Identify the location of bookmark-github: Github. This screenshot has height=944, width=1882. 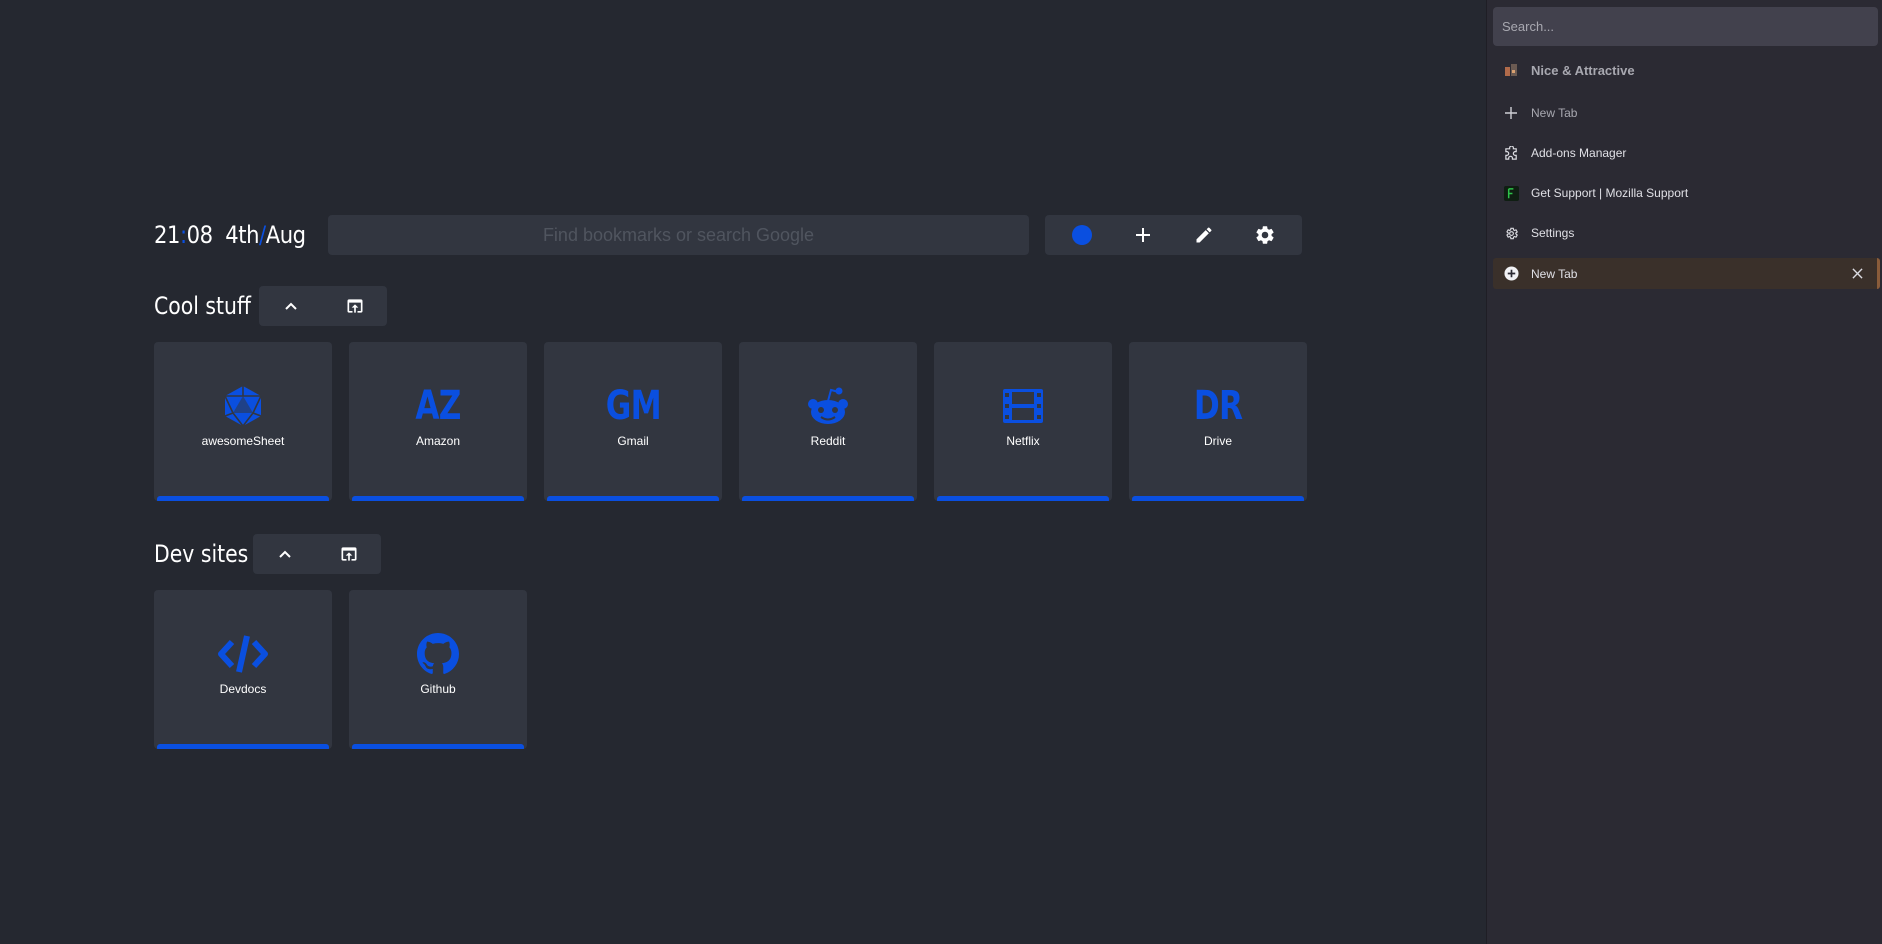
(438, 669).